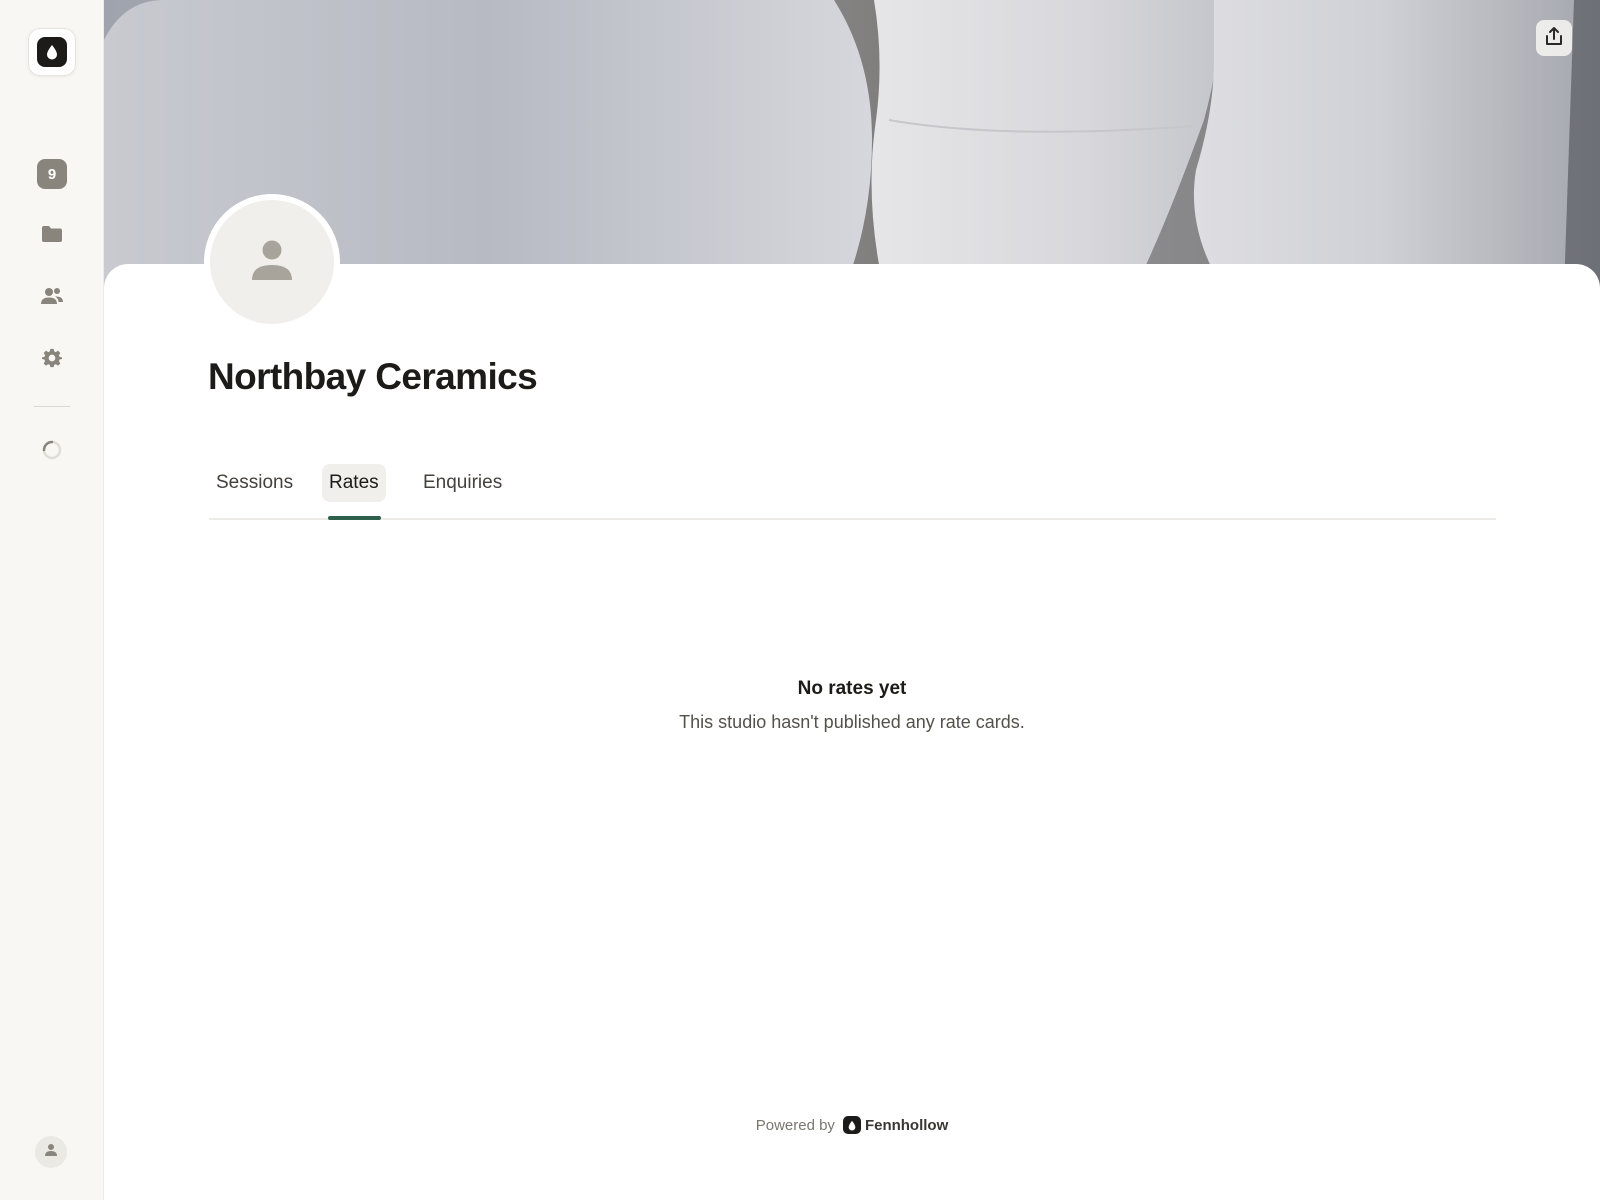 This screenshot has width=1600, height=1200. Describe the element at coordinates (52, 406) in the screenshot. I see `sidebar-divider` at that location.